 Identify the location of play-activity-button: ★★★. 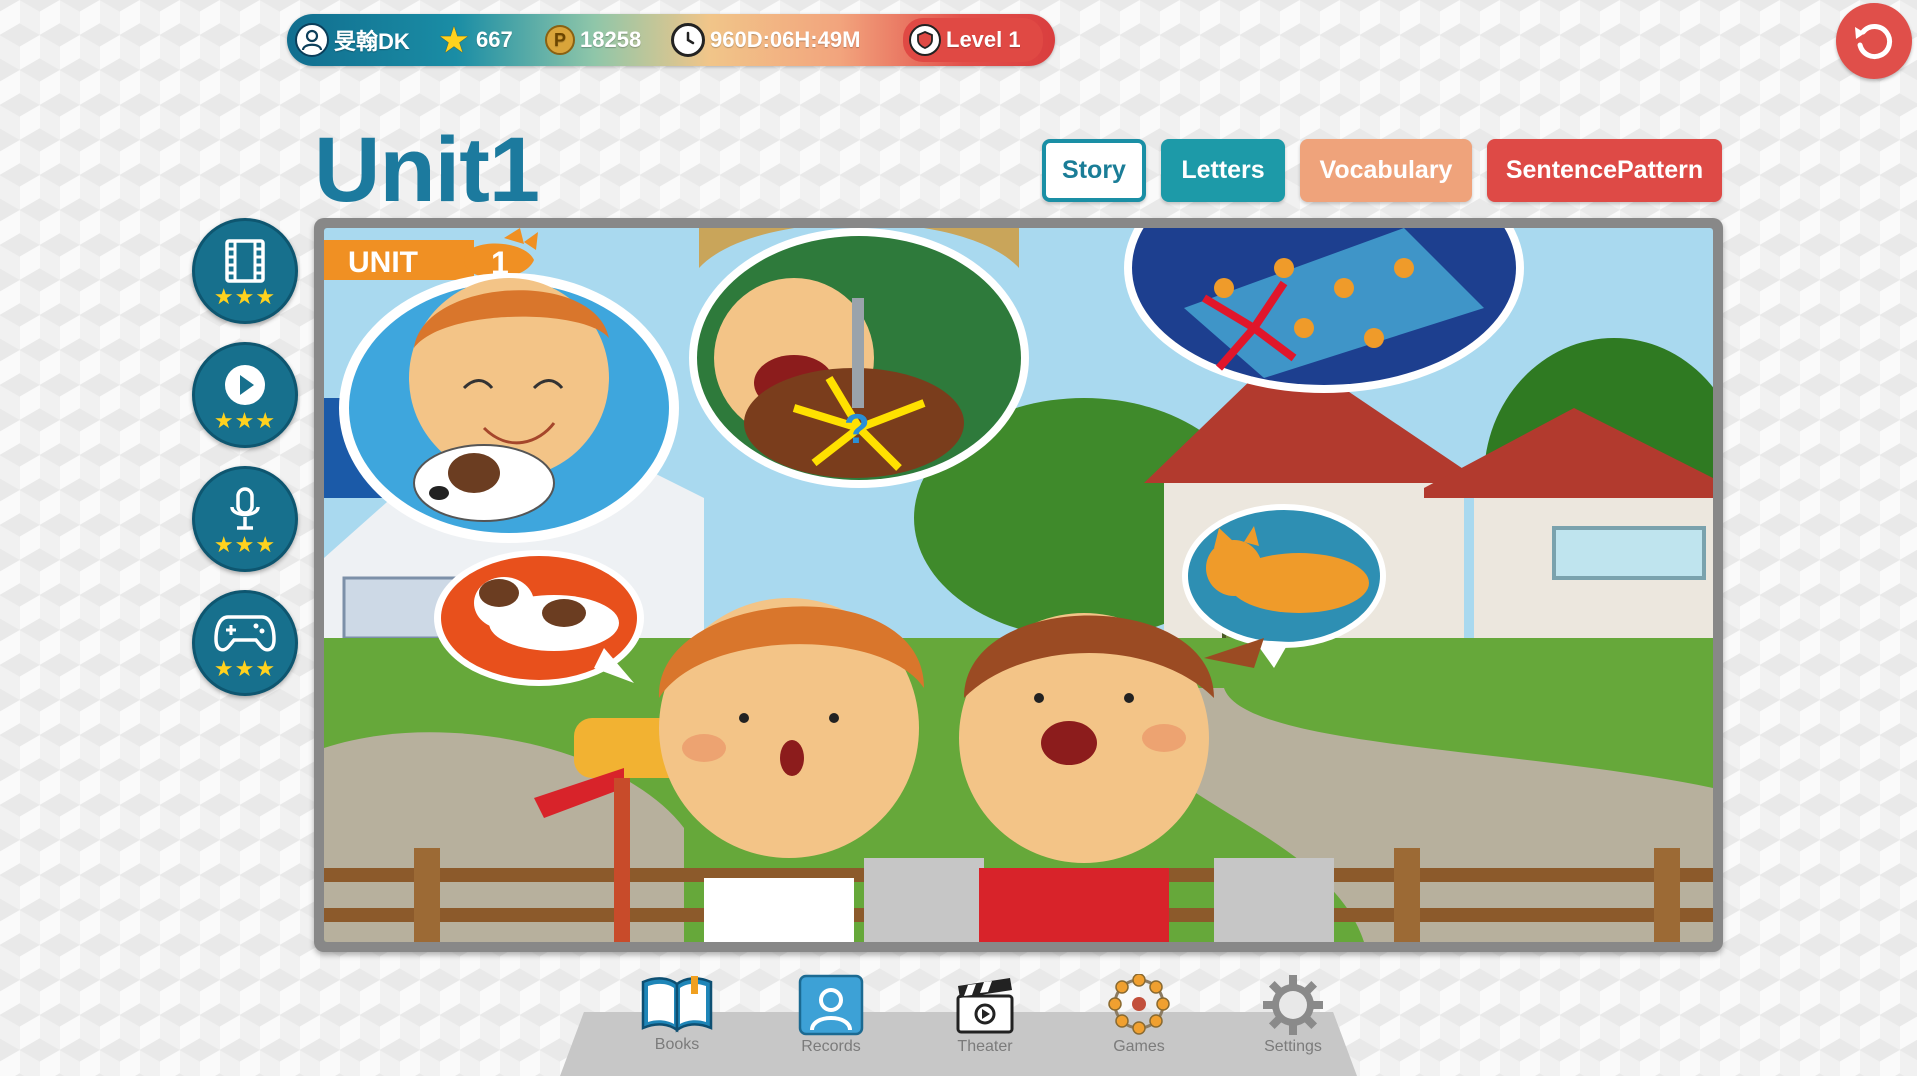
(245, 395).